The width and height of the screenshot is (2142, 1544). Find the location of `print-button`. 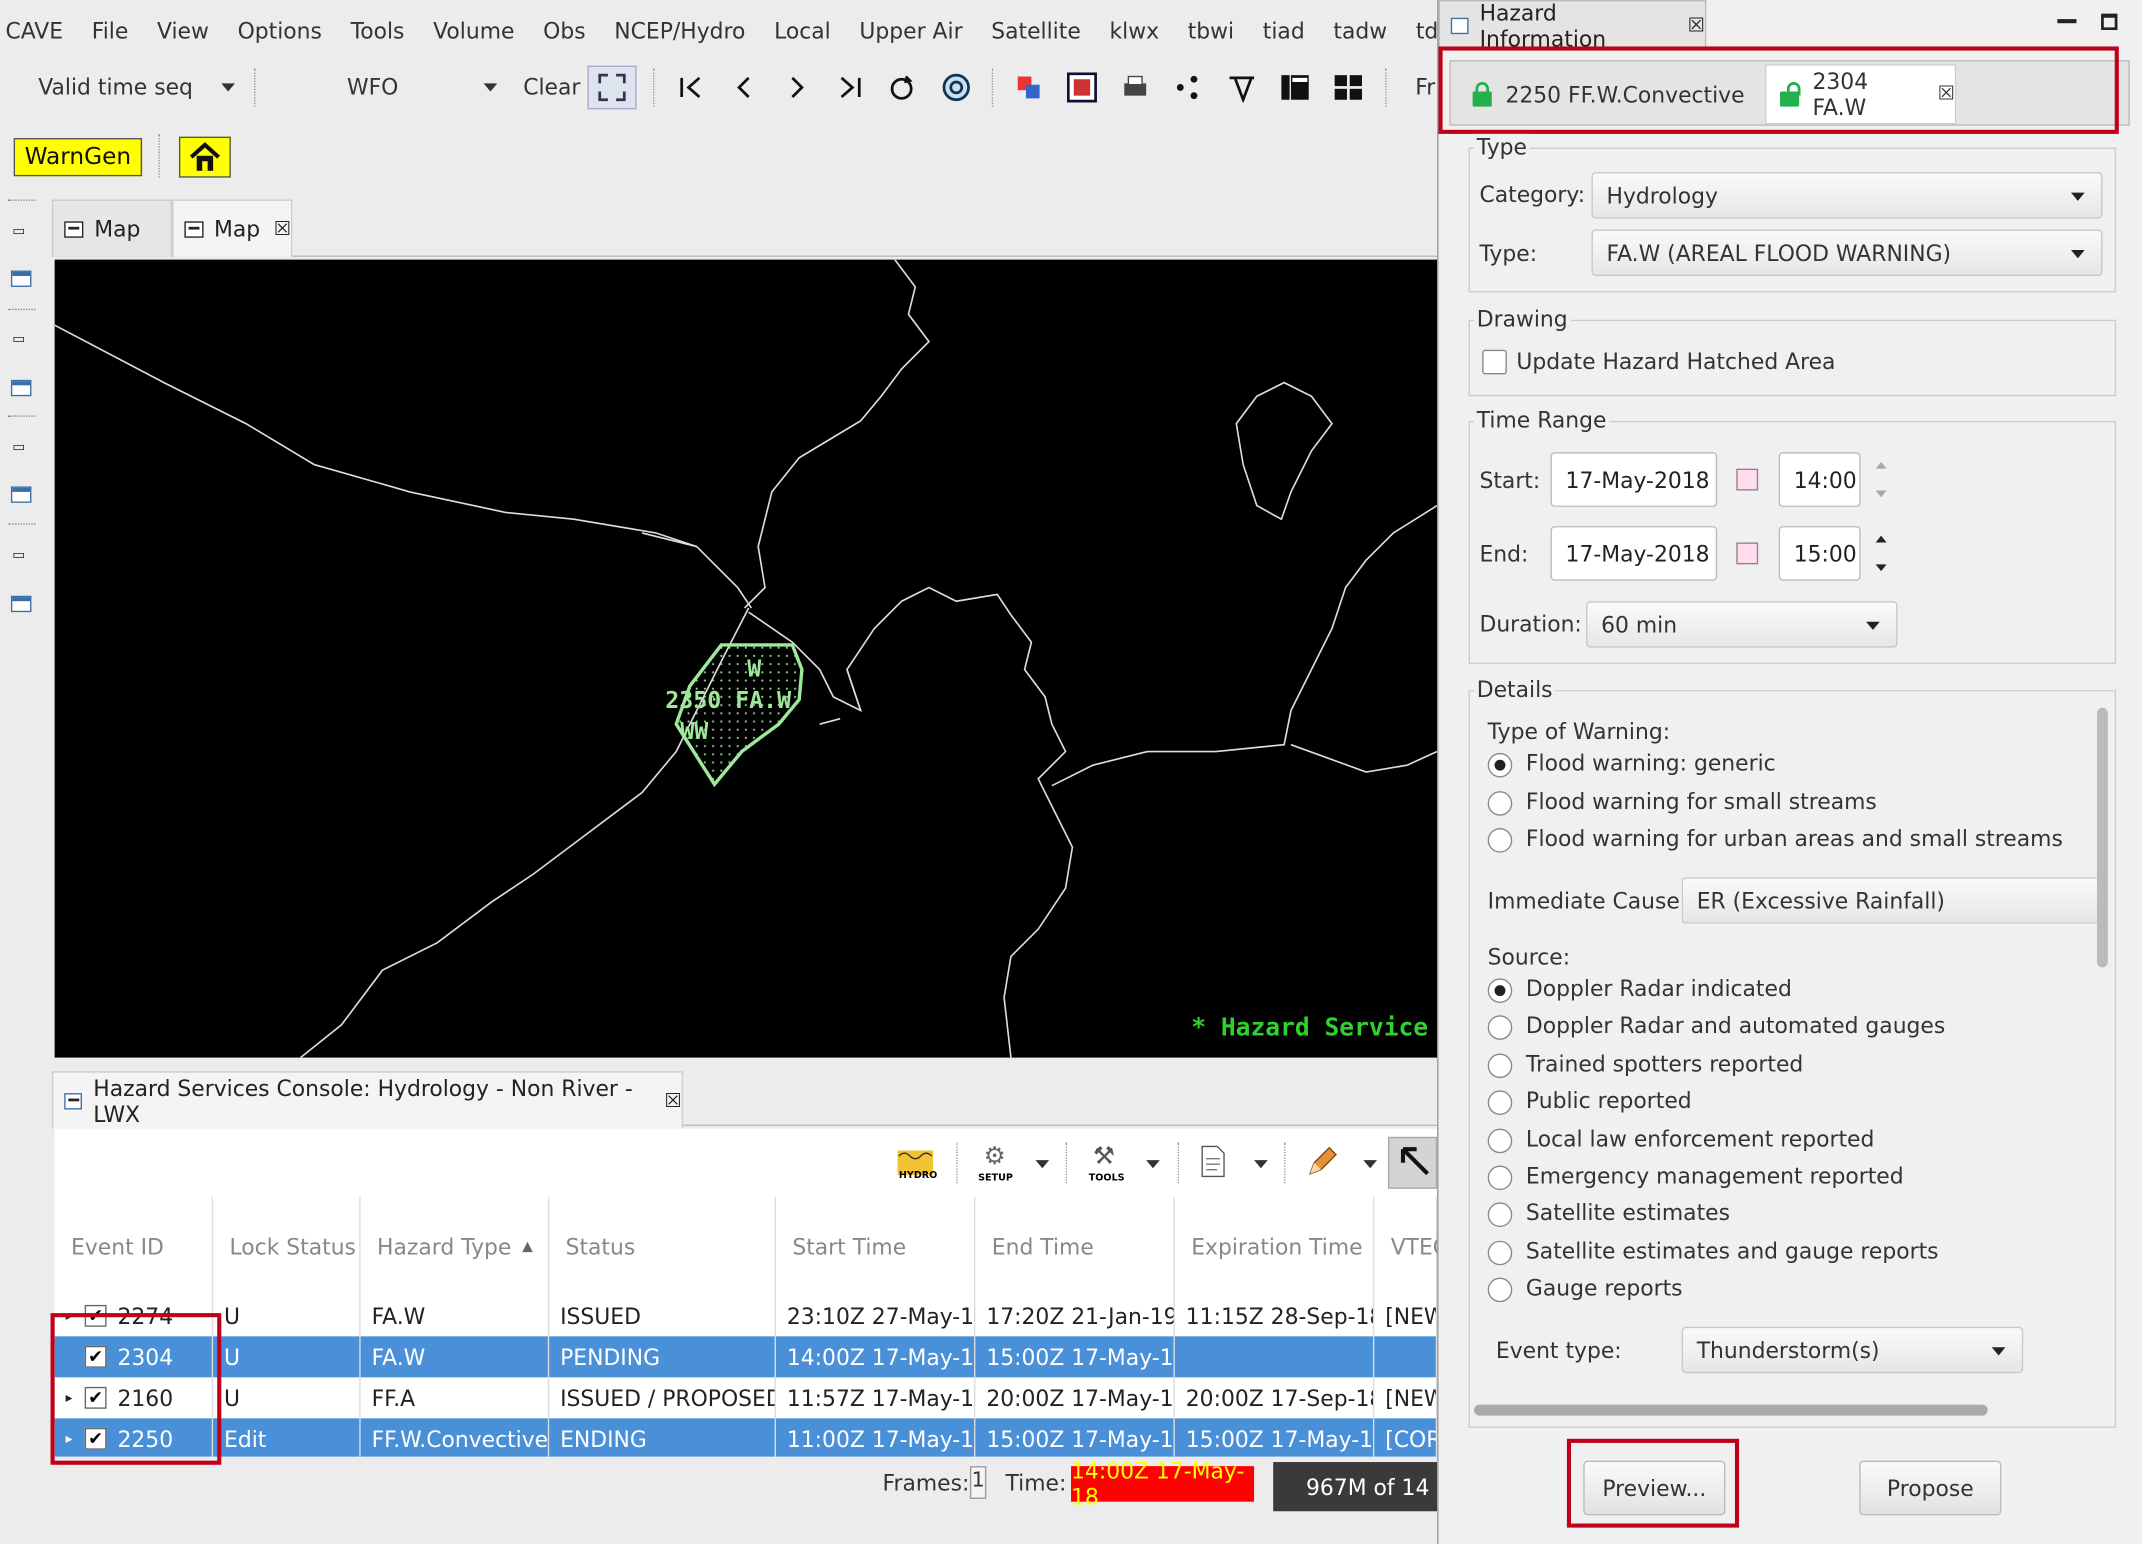

print-button is located at coordinates (1135, 87).